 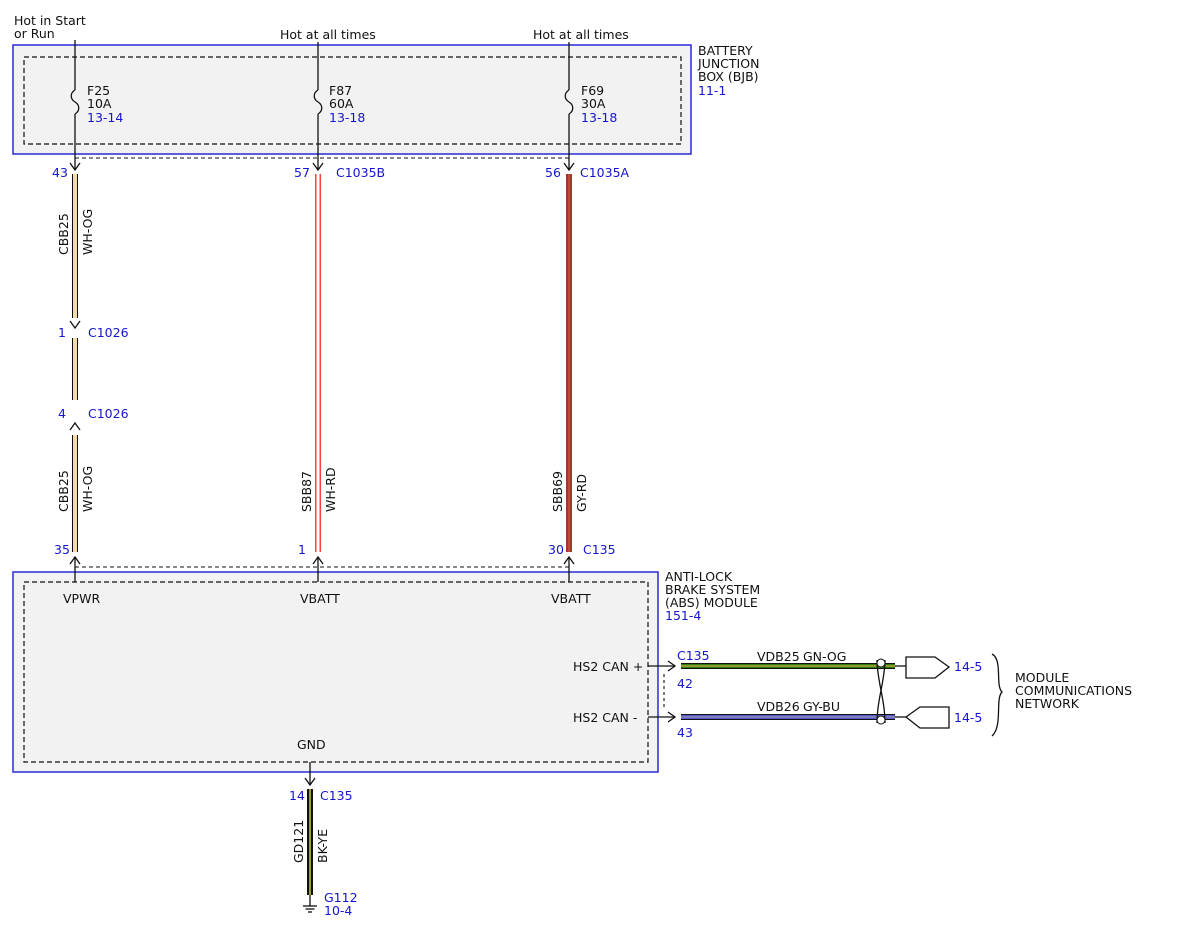 What do you see at coordinates (34, 33) in the screenshot?
I see `feed-label-start-run-line2: or Run` at bounding box center [34, 33].